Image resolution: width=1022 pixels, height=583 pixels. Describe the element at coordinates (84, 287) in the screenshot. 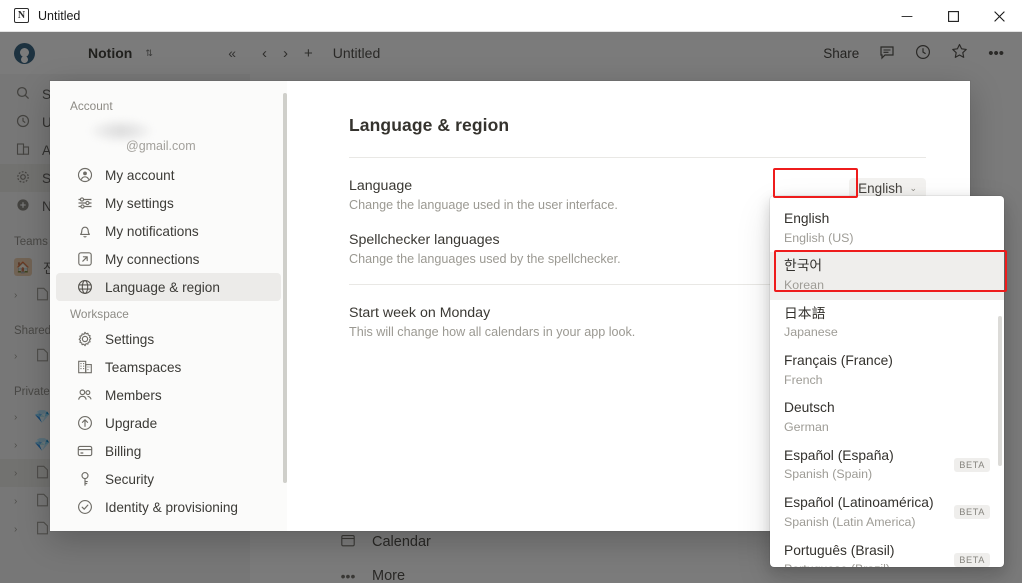

I see `globe-icon` at that location.